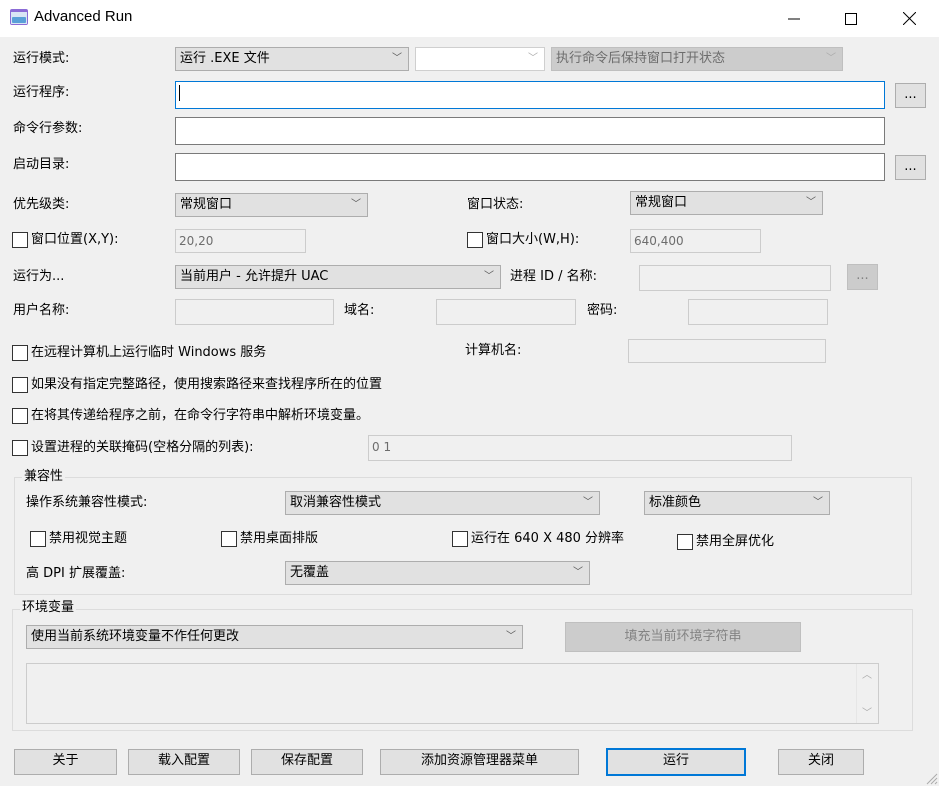 This screenshot has width=939, height=786. I want to click on run-mode-value: 运行 .EXE 文件, so click(225, 58).